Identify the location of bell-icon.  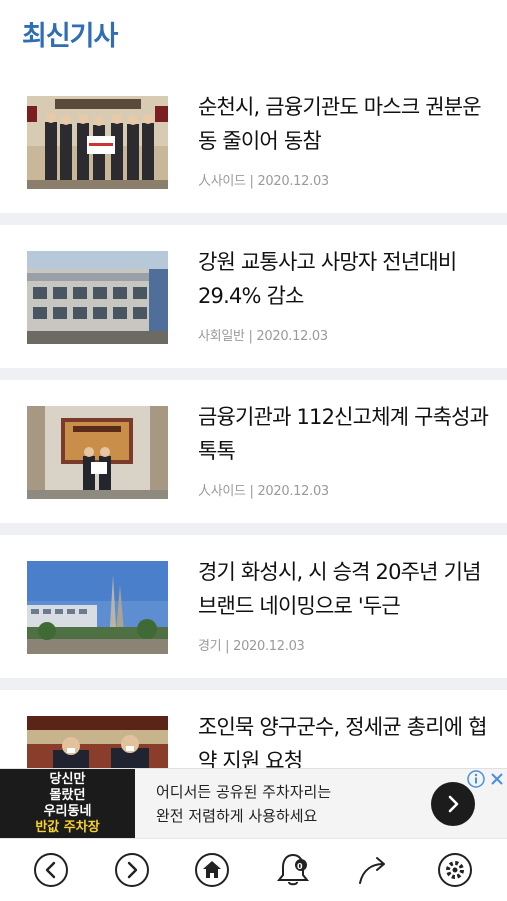
(293, 869).